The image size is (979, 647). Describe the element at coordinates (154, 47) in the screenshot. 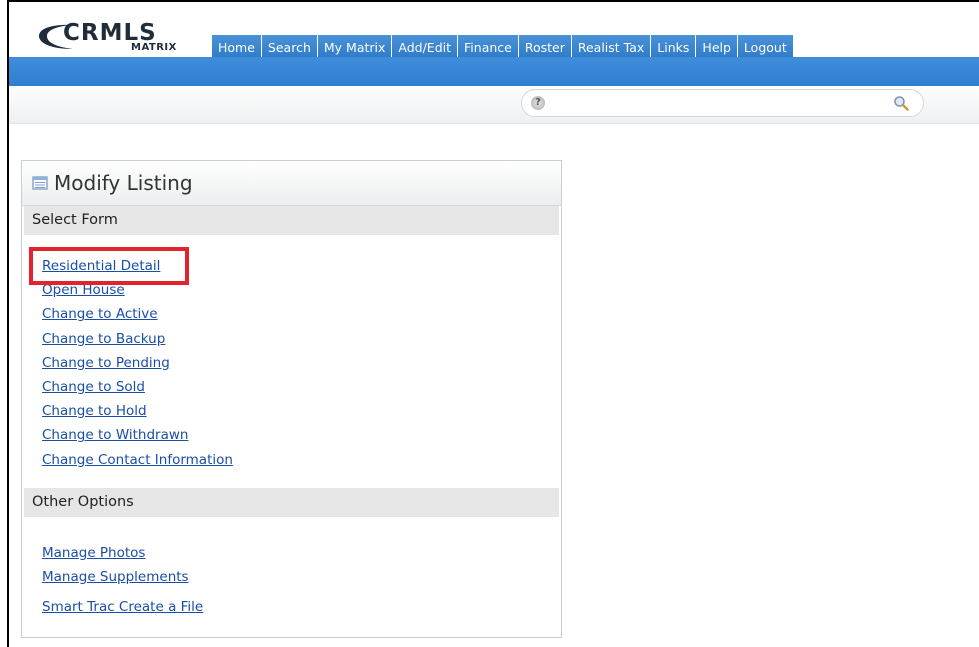

I see `logo-subtext: MATRIX` at that location.